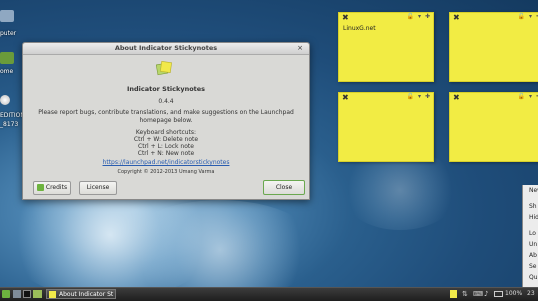 The image size is (538, 301). I want to click on disc-icon, so click(5, 100).